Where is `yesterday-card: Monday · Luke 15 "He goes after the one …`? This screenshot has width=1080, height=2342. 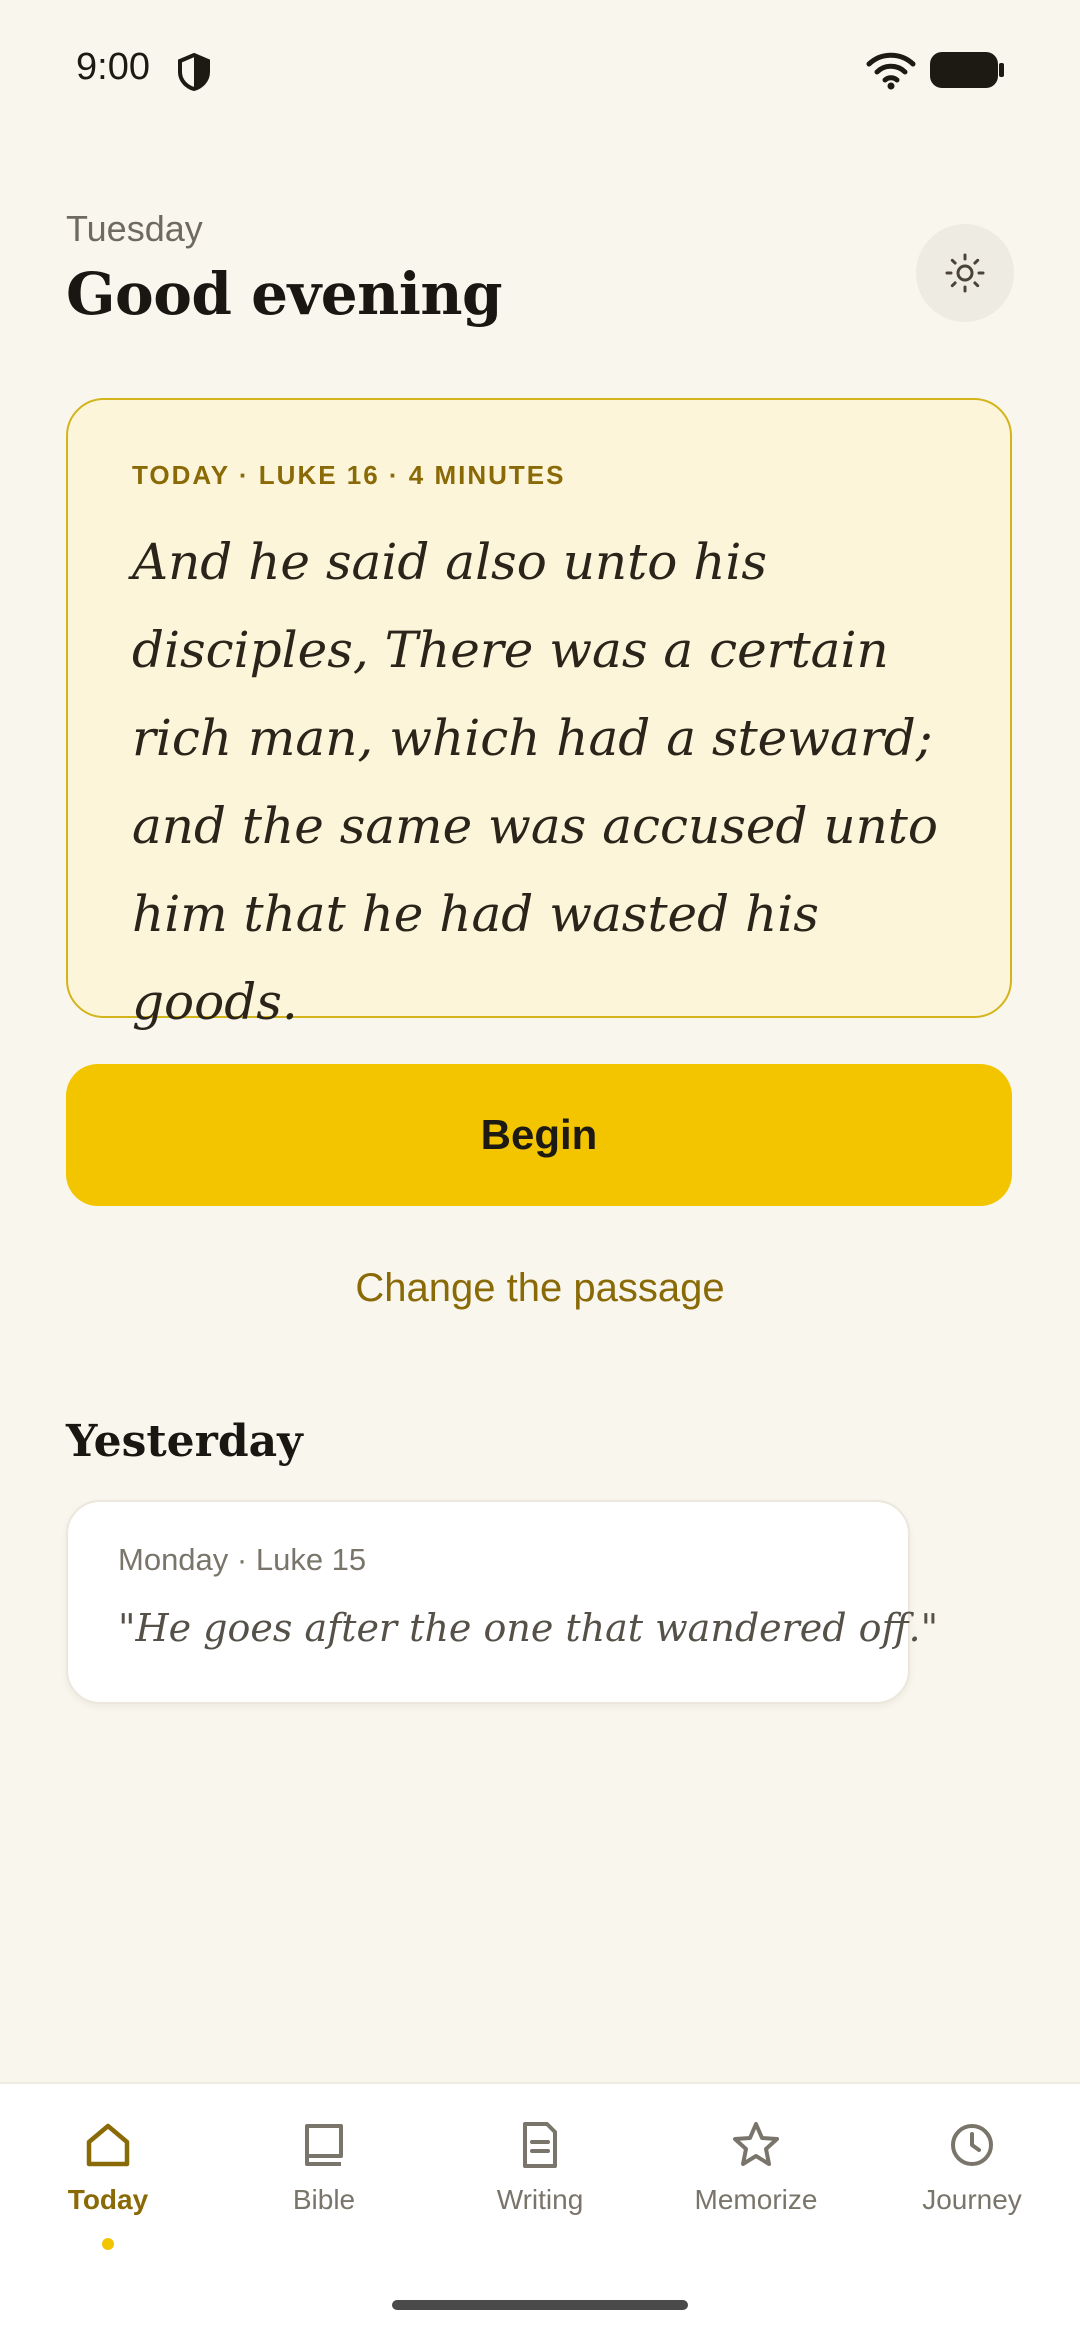 yesterday-card: Monday · Luke 15 "He goes after the one … is located at coordinates (502, 1602).